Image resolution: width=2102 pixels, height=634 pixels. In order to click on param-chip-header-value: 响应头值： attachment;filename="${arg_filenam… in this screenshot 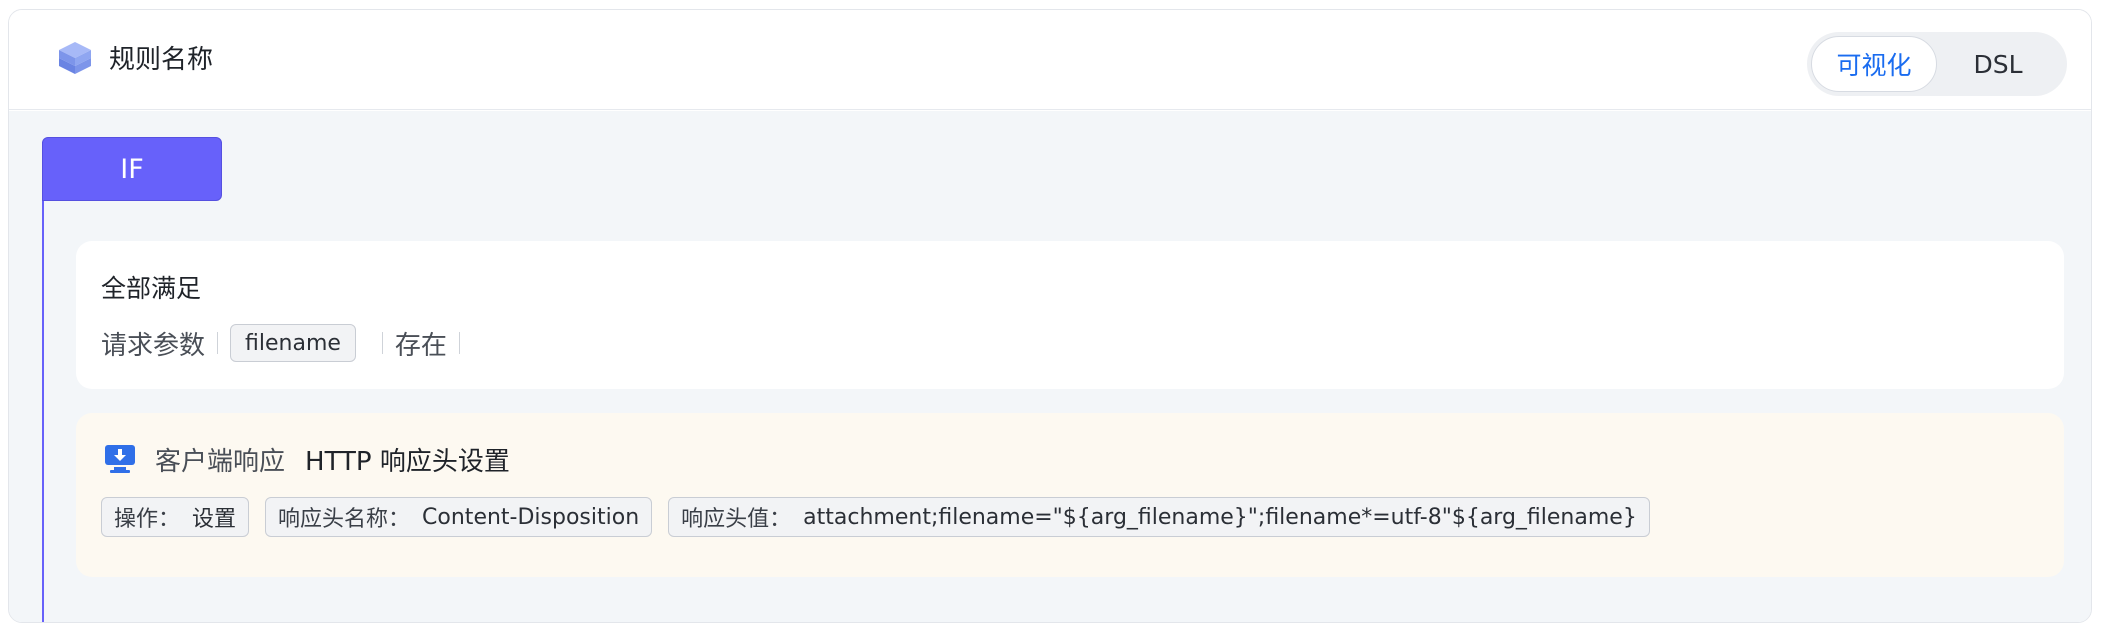, I will do `click(1159, 517)`.